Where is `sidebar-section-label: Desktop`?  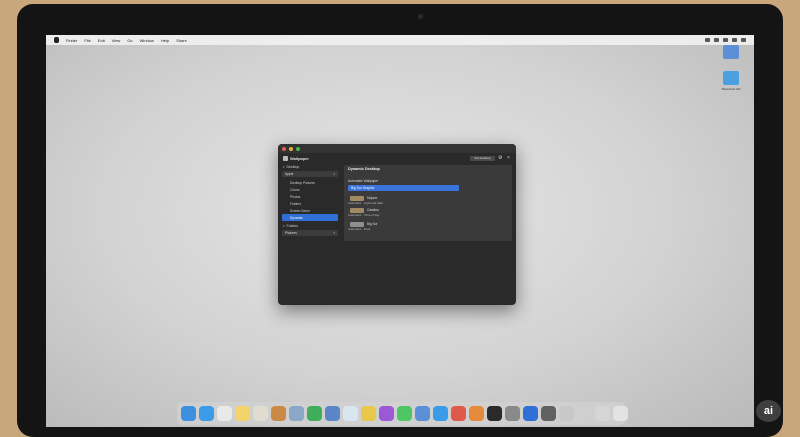
sidebar-section-label: Desktop is located at coordinates (293, 167).